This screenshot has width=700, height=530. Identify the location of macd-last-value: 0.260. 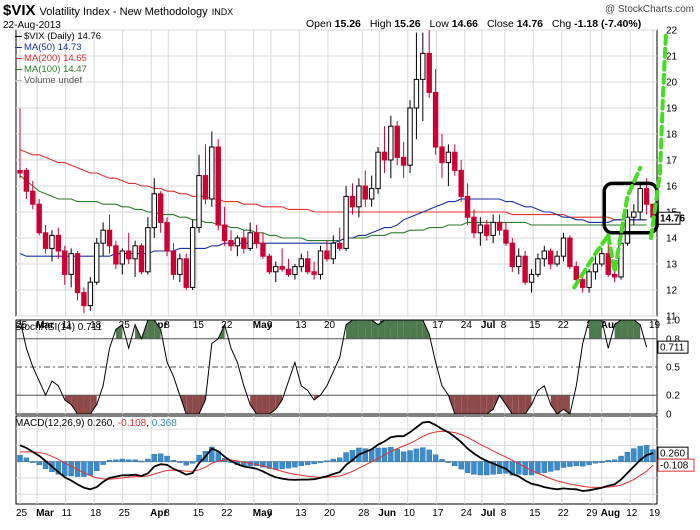
(672, 454).